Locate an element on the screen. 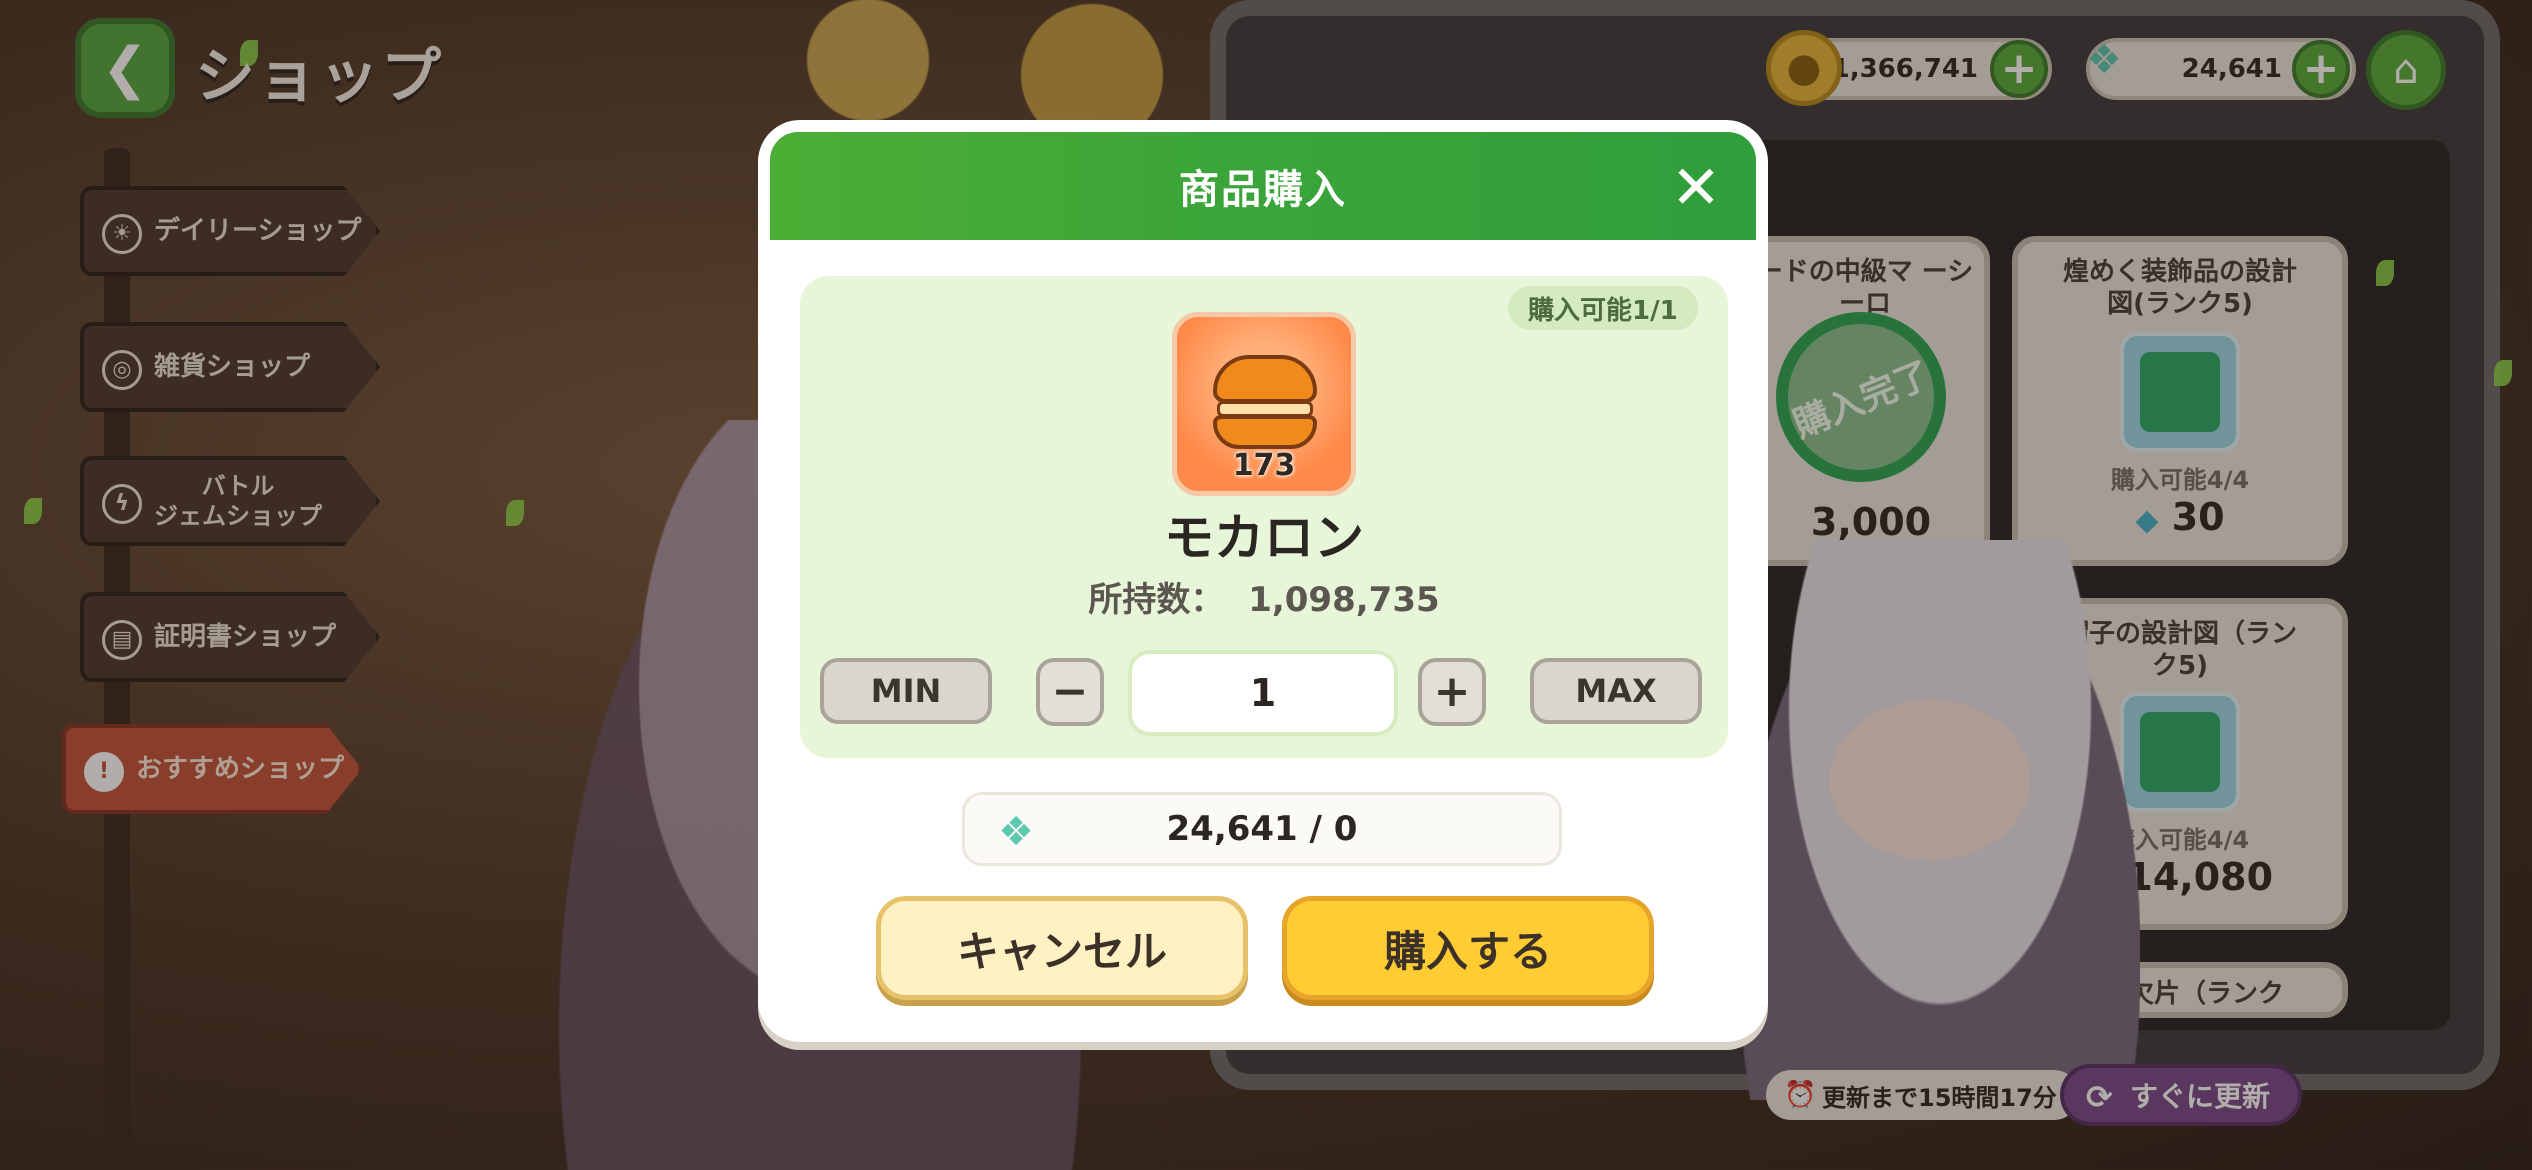 This screenshot has height=1170, width=2532. purchase-limit-badge: 購入可能1/1 is located at coordinates (1603, 308).